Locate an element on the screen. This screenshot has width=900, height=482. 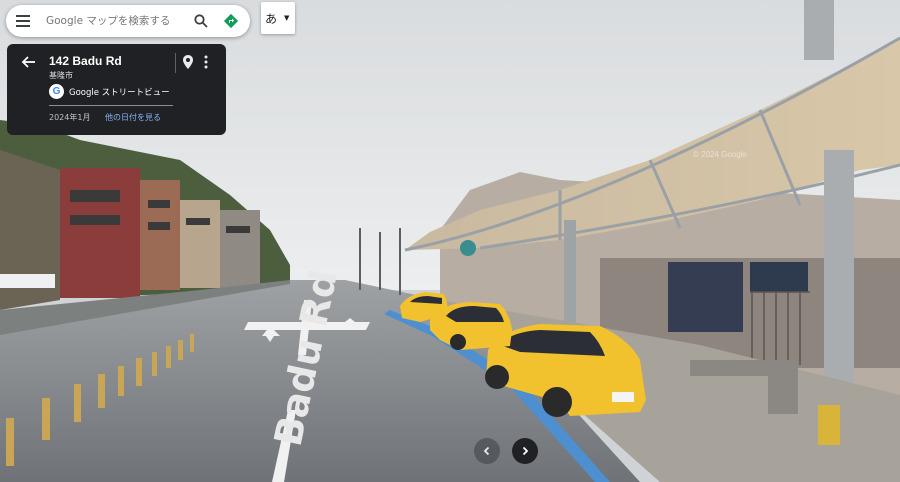
input-method-toggle: あ ▼ is located at coordinates (278, 18).